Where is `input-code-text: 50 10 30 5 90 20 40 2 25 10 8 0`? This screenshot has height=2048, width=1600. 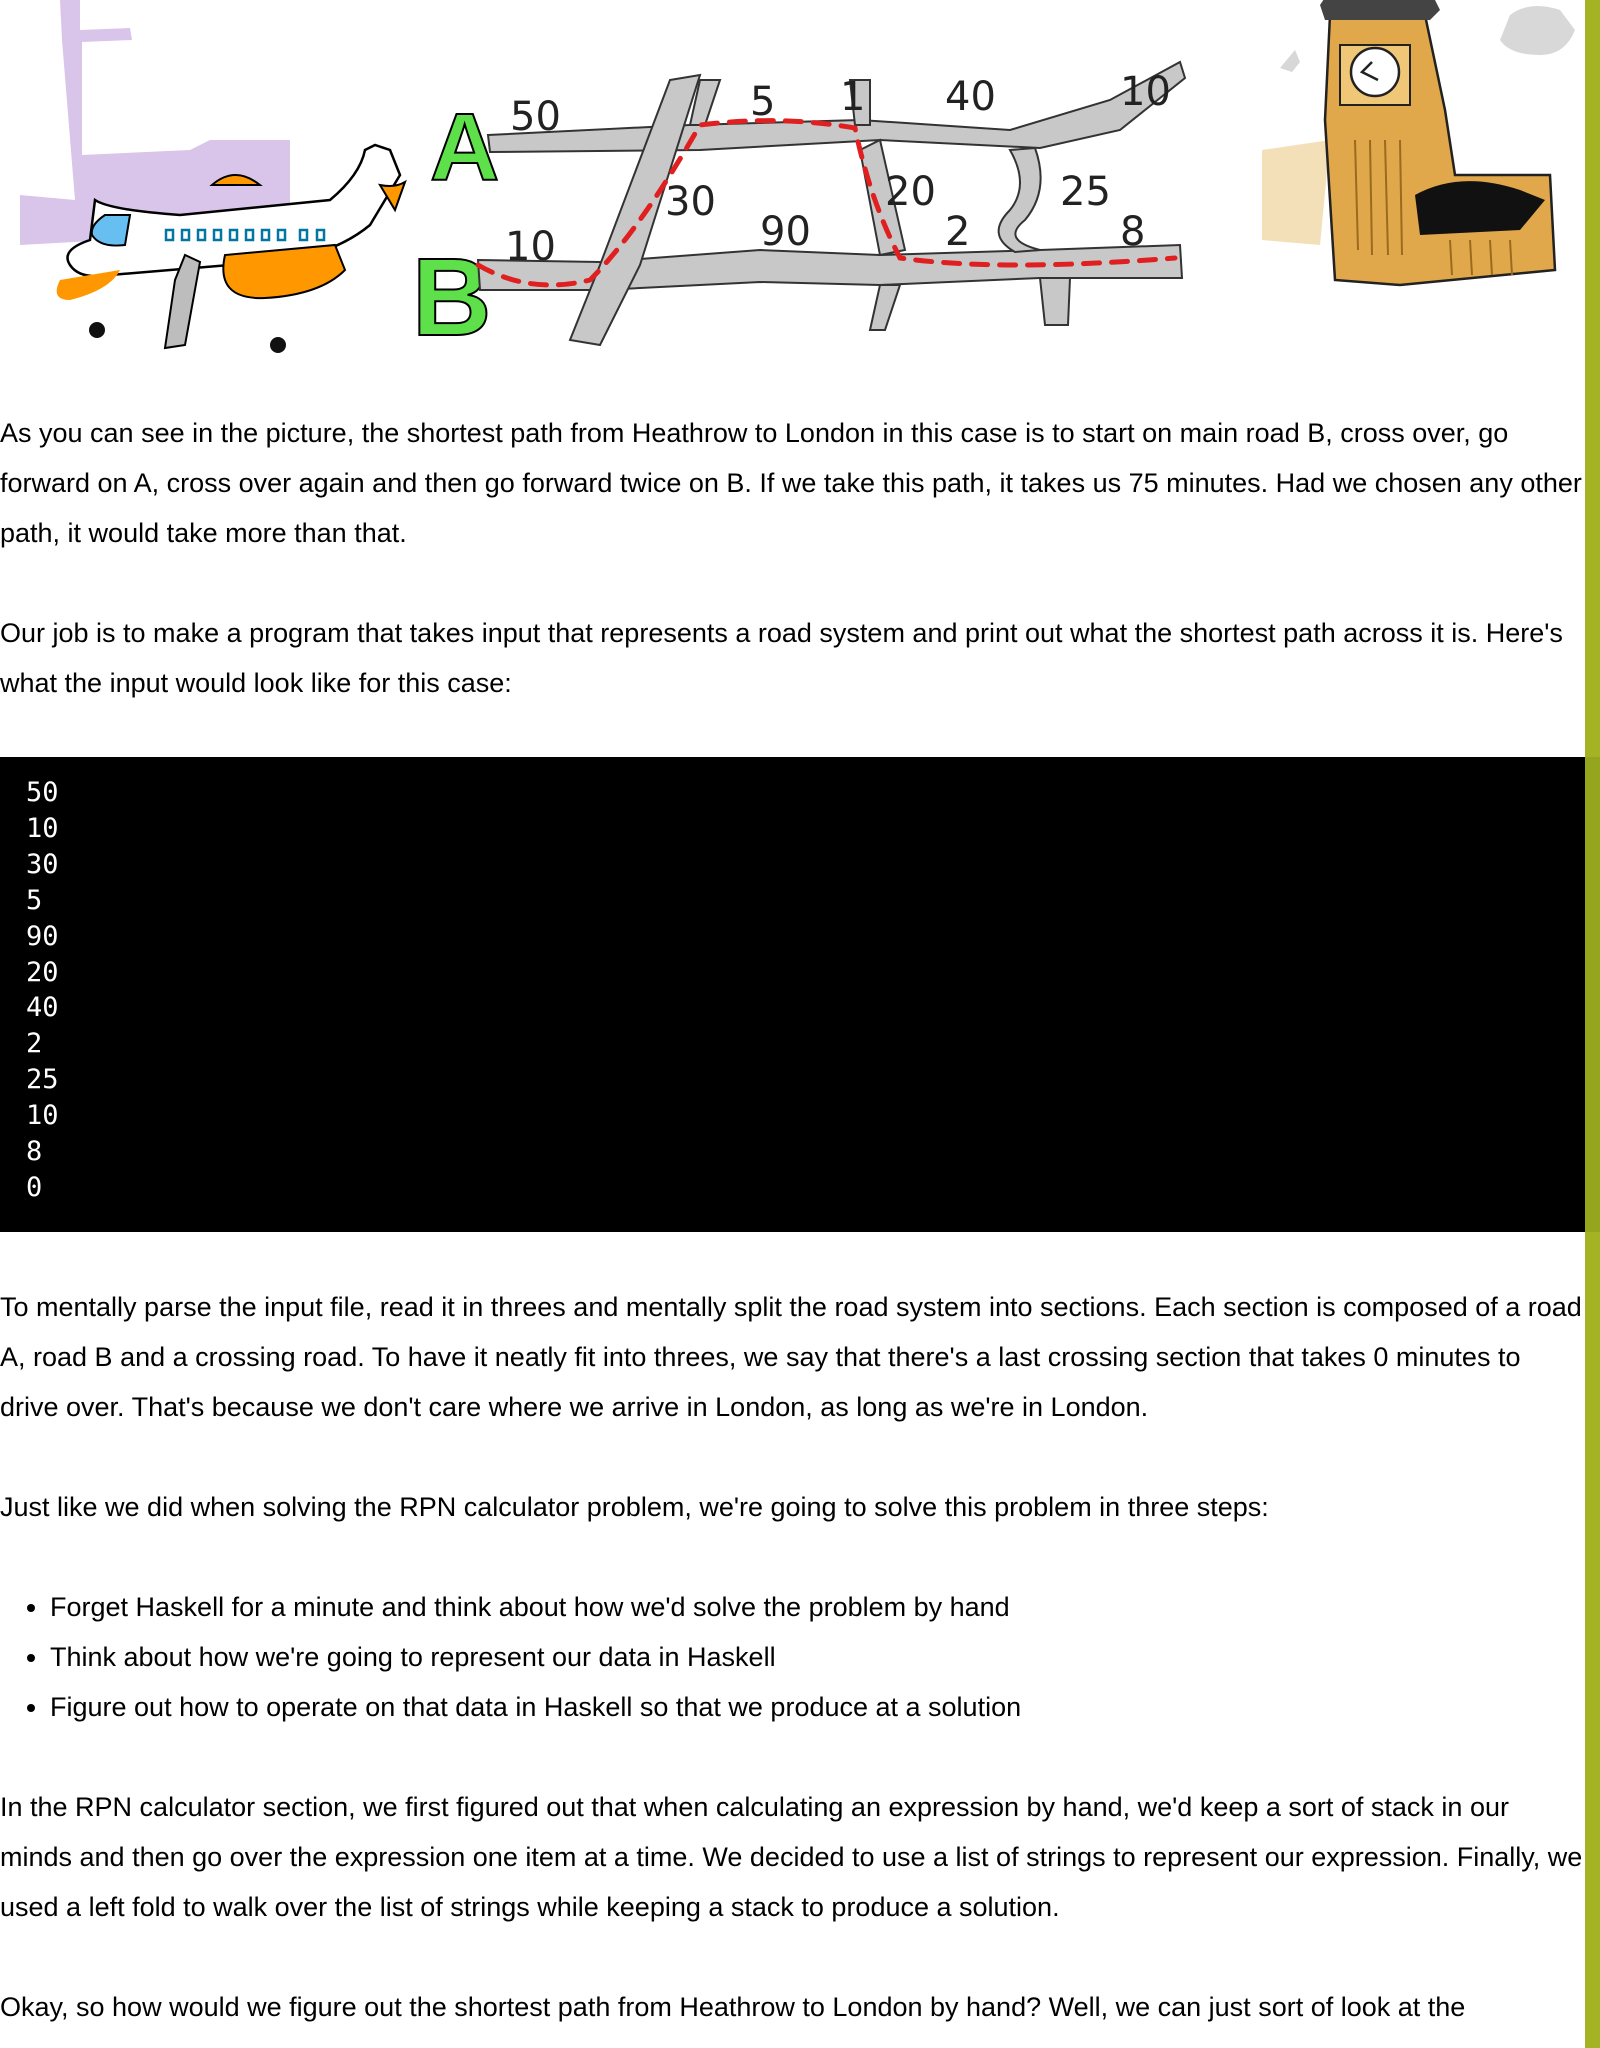 input-code-text: 50 10 30 5 90 20 40 2 25 10 8 0 is located at coordinates (42, 990).